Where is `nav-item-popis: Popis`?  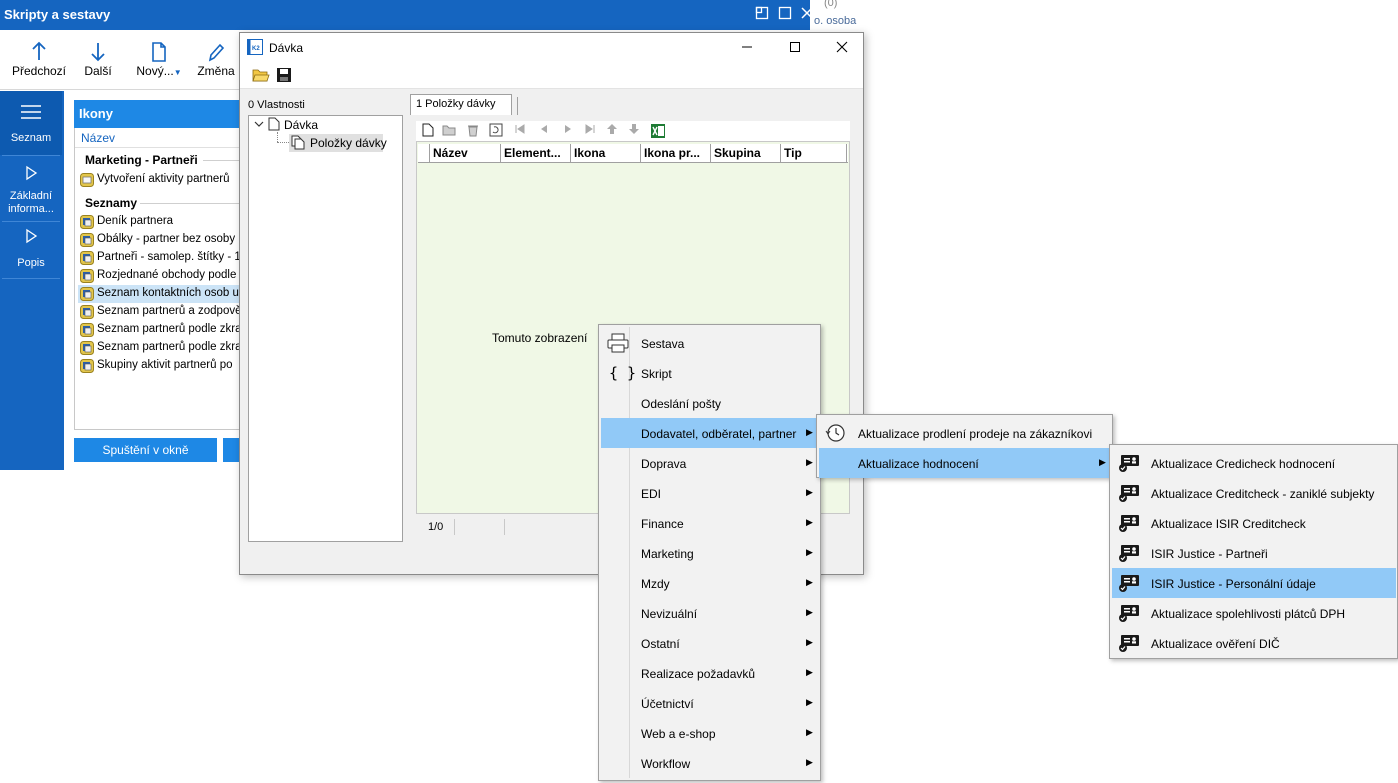 nav-item-popis: Popis is located at coordinates (31, 250).